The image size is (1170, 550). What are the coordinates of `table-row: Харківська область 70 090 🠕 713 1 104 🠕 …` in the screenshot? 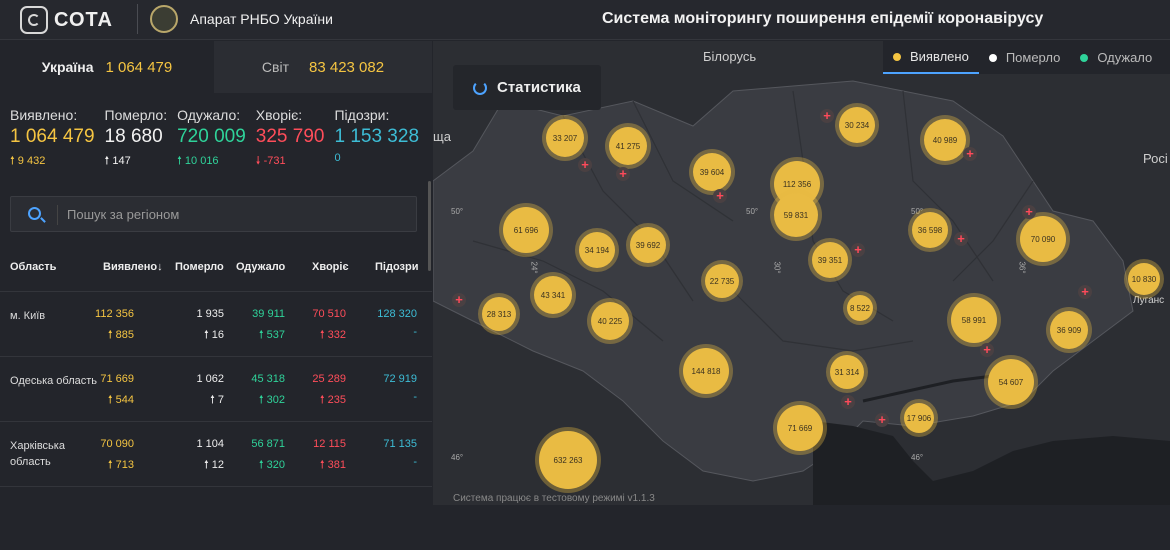 It's located at (216, 453).